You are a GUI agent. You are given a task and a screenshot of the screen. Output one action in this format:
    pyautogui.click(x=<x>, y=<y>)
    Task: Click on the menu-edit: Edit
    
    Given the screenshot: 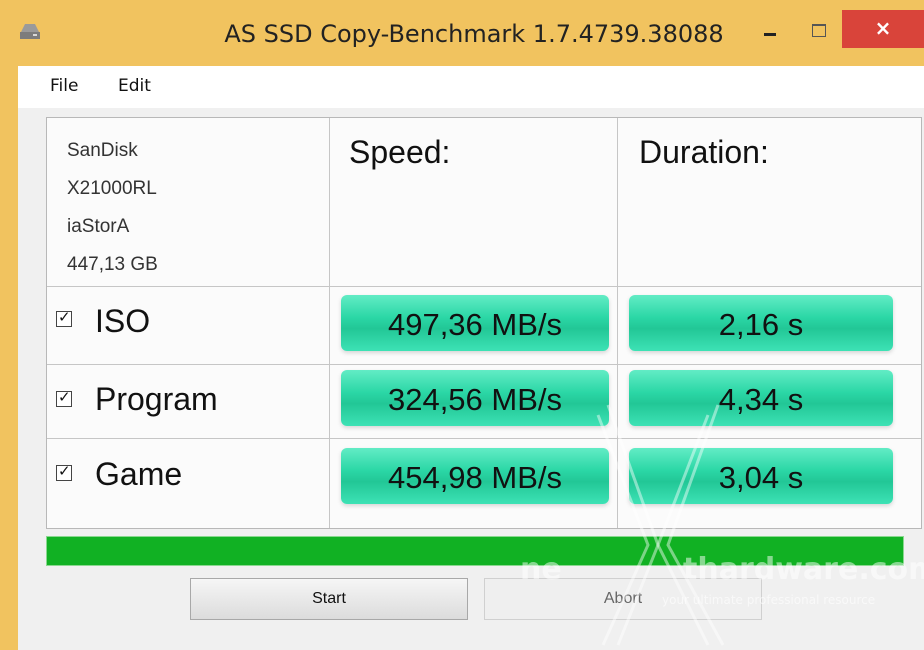 What is the action you would take?
    pyautogui.click(x=134, y=86)
    